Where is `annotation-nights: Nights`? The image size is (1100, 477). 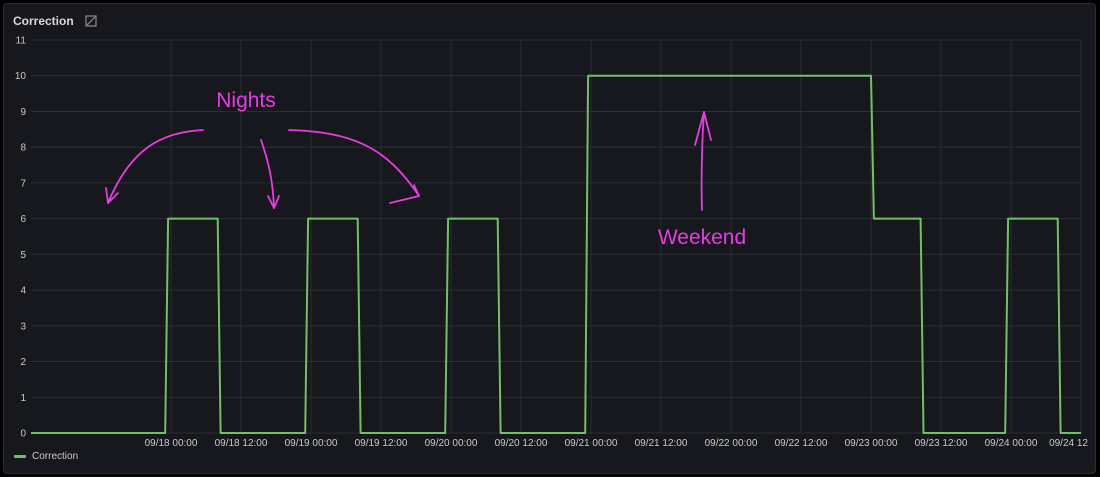
annotation-nights: Nights is located at coordinates (246, 100).